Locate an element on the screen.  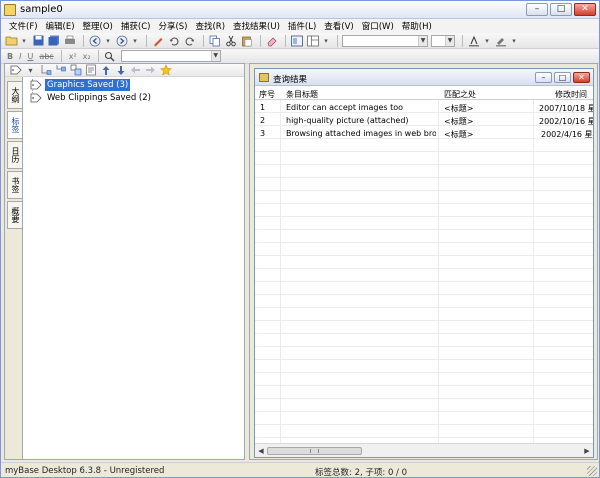
move-icon is located at coordinates (75, 70).